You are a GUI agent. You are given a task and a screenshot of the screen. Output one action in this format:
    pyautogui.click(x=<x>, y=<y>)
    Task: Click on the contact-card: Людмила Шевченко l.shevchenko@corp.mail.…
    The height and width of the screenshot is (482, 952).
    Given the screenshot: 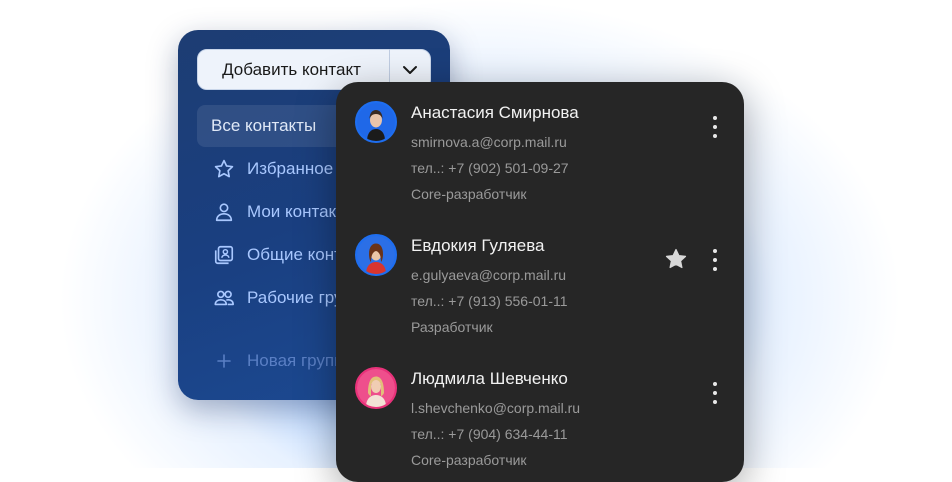 What is the action you would take?
    pyautogui.click(x=540, y=413)
    